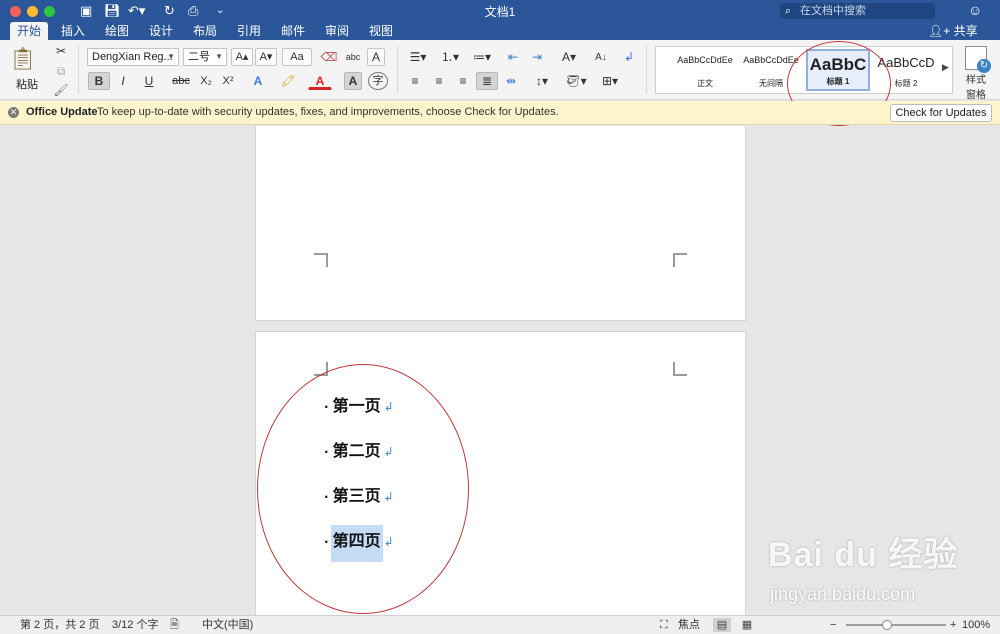 The image size is (1000, 634). I want to click on borders-icon: ⊞▾, so click(610, 81).